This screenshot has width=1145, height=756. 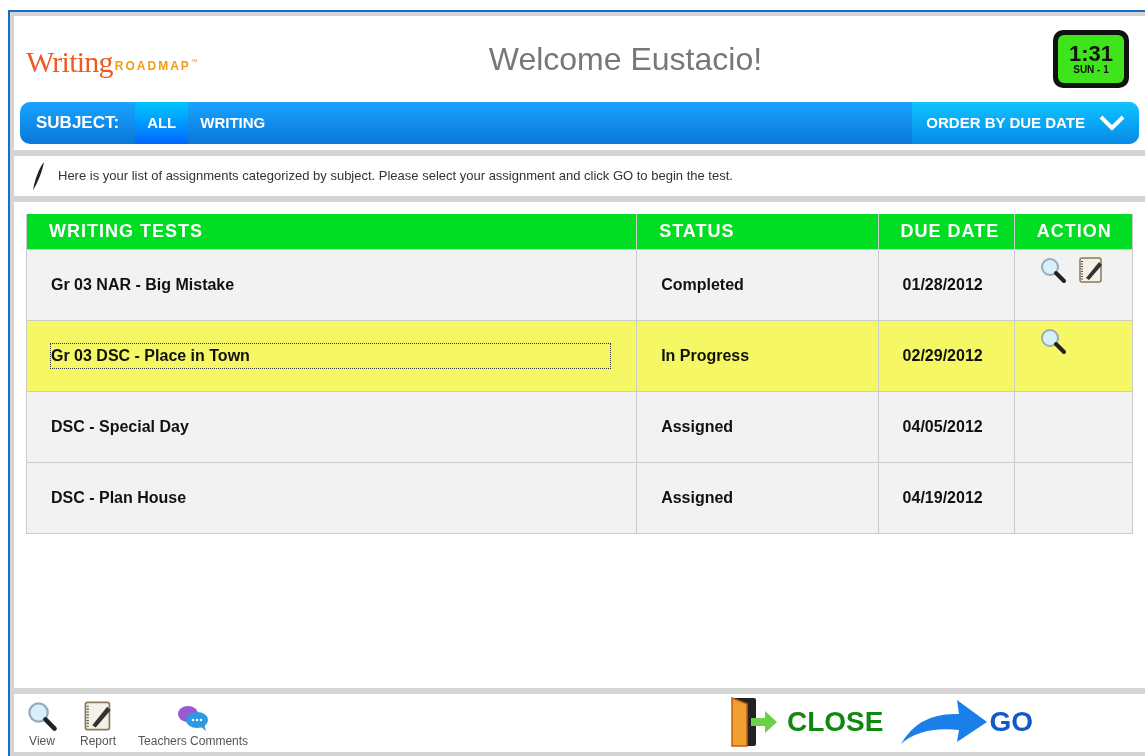 What do you see at coordinates (143, 285) in the screenshot?
I see `test-name-cell: Gr 03 NAR - Big Mistake` at bounding box center [143, 285].